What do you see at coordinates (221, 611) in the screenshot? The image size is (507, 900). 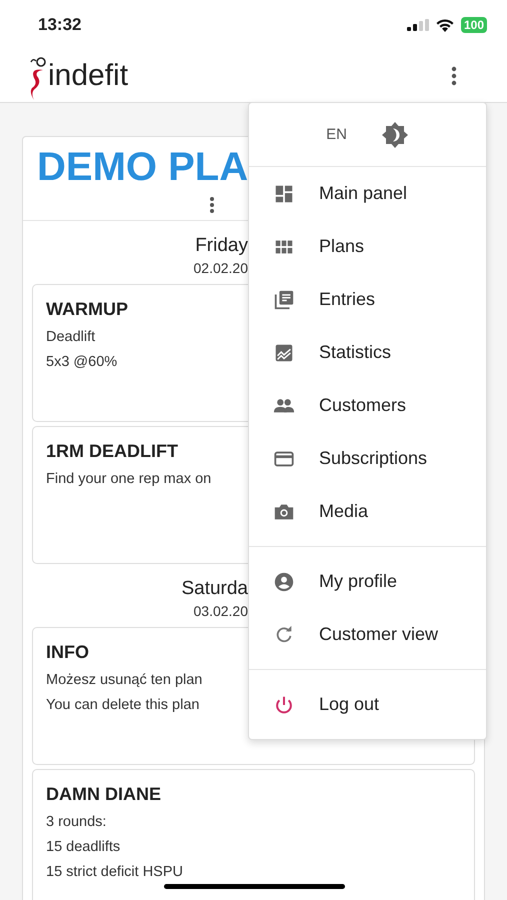 I see `day-date: 03.02.20` at bounding box center [221, 611].